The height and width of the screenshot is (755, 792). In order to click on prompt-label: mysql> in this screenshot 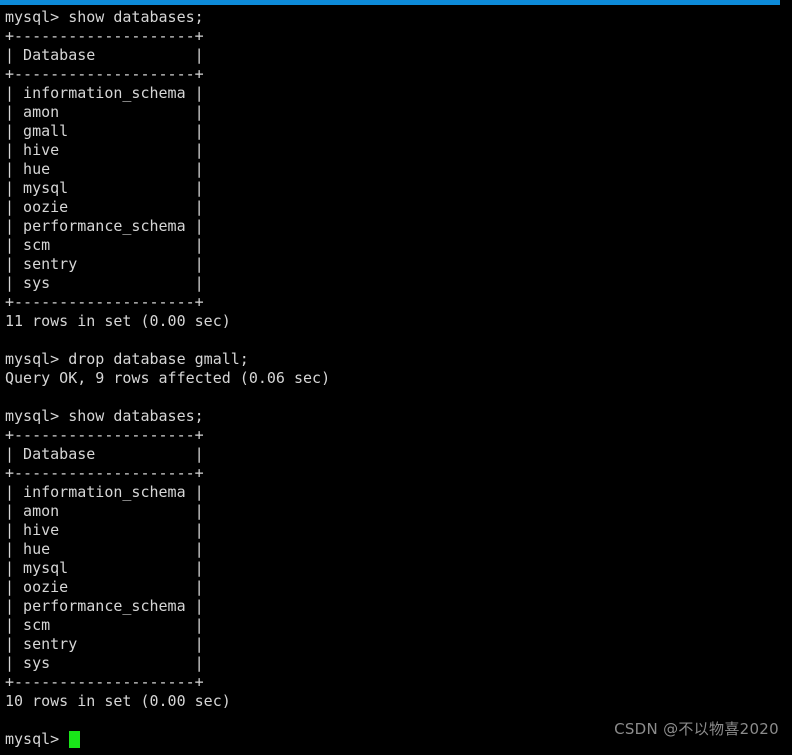, I will do `click(37, 739)`.